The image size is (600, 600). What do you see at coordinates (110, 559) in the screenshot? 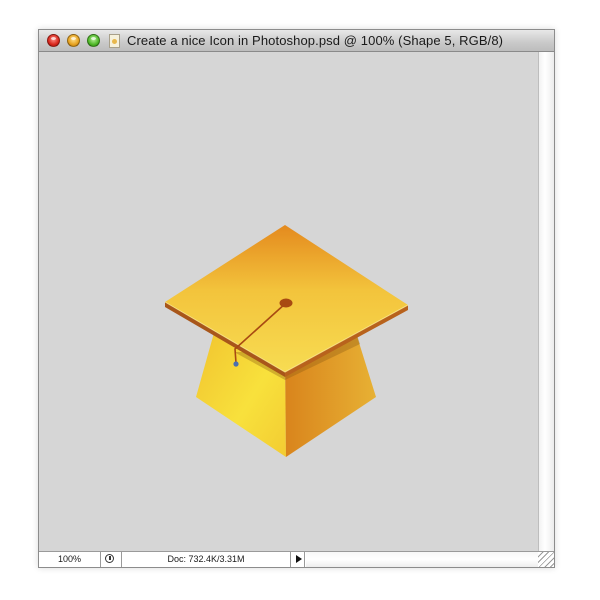
I see `status-info-icon` at bounding box center [110, 559].